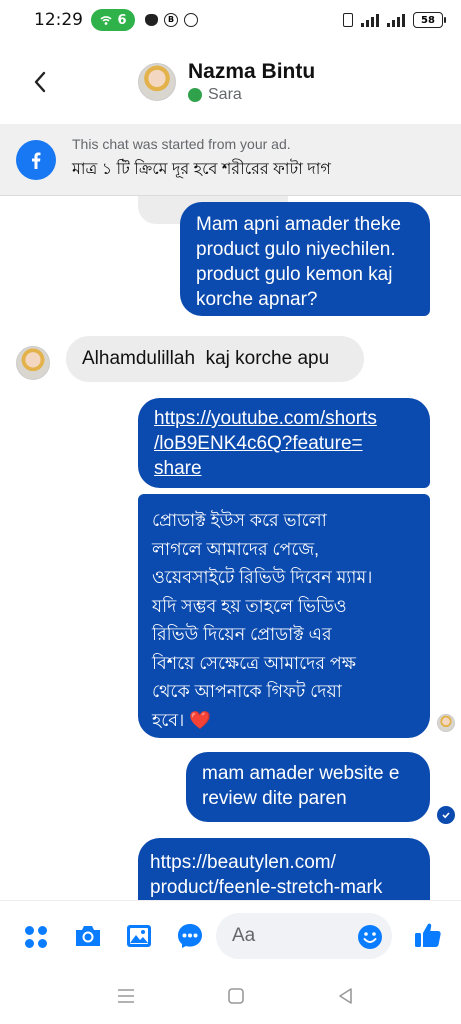 This screenshot has height=1024, width=461. I want to click on sender-avatar, so click(33, 363).